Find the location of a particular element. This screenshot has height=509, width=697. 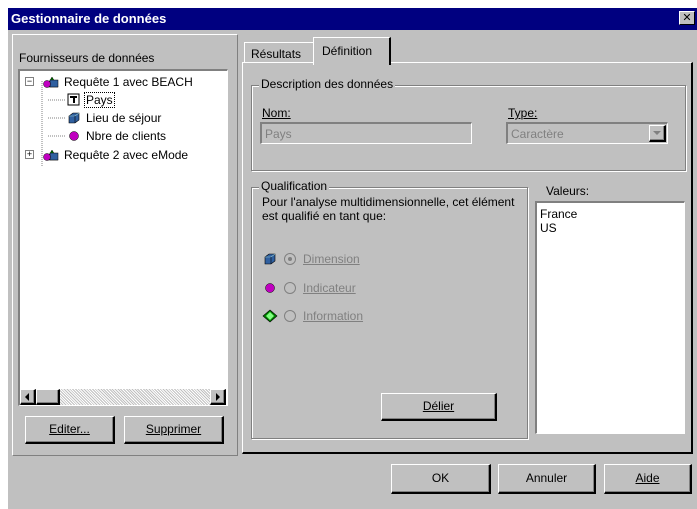

tree-item-pays: Pays is located at coordinates (123, 100).